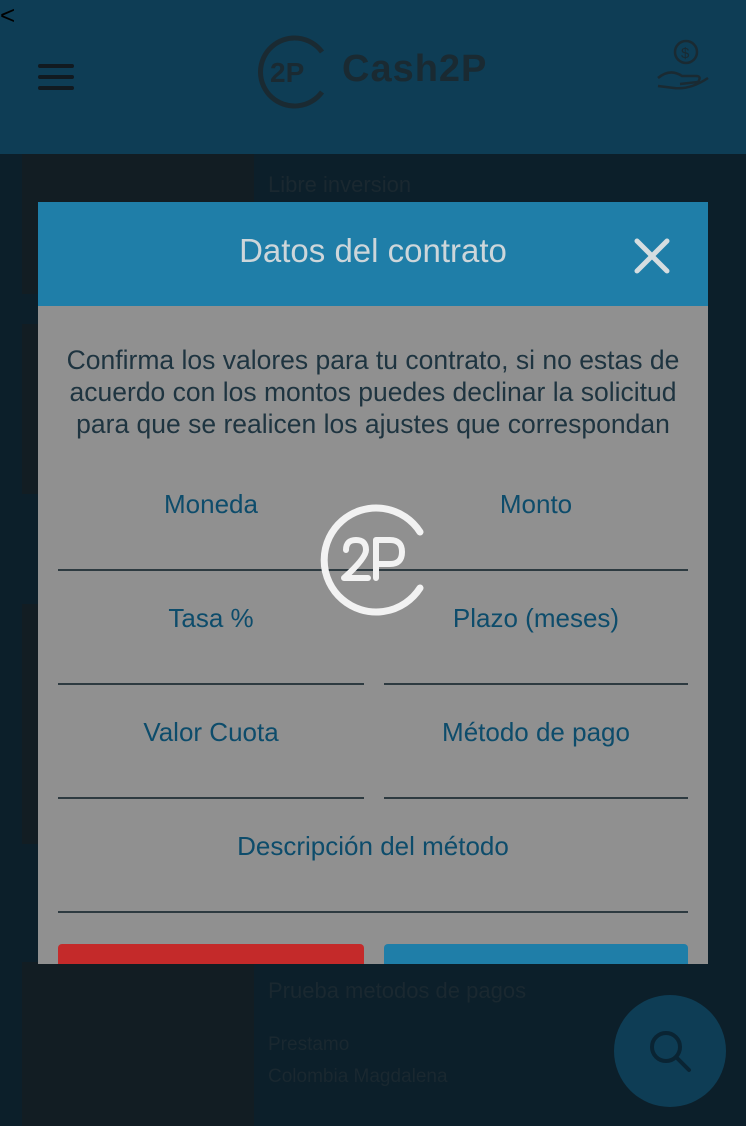 This screenshot has height=1126, width=746. I want to click on item-thumbnail, so click(138, 1044).